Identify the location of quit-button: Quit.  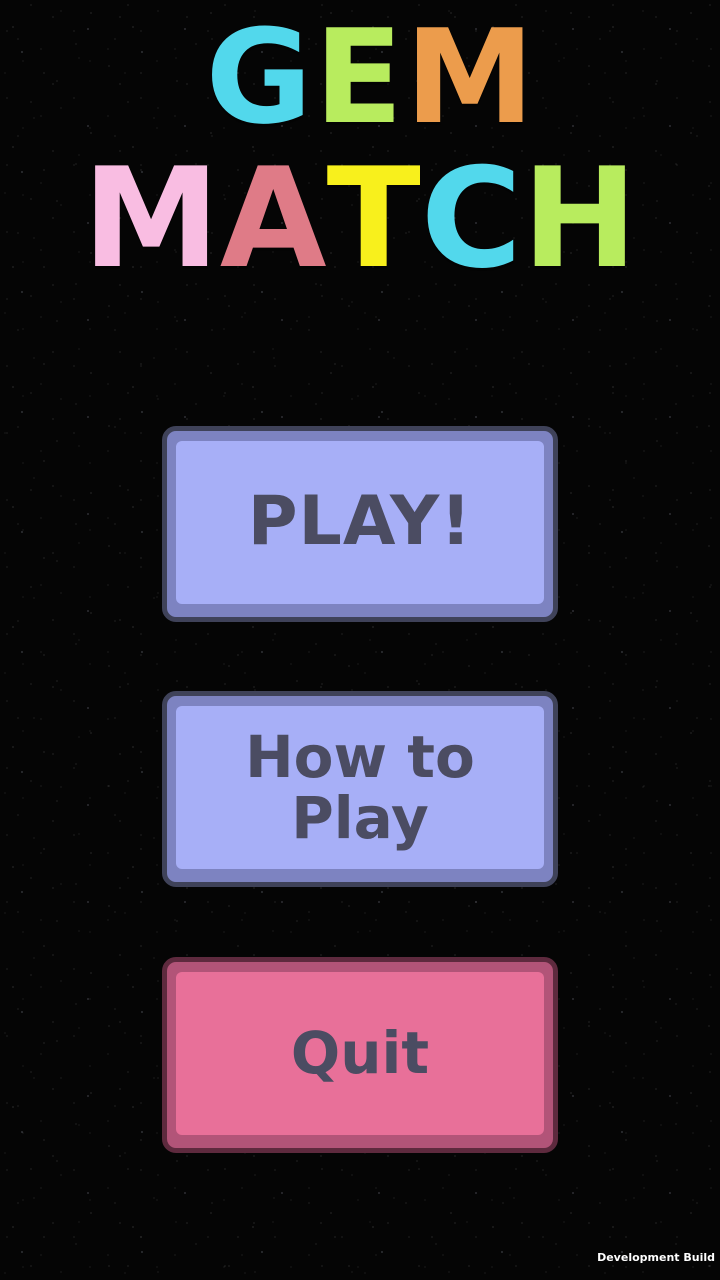
(360, 1055).